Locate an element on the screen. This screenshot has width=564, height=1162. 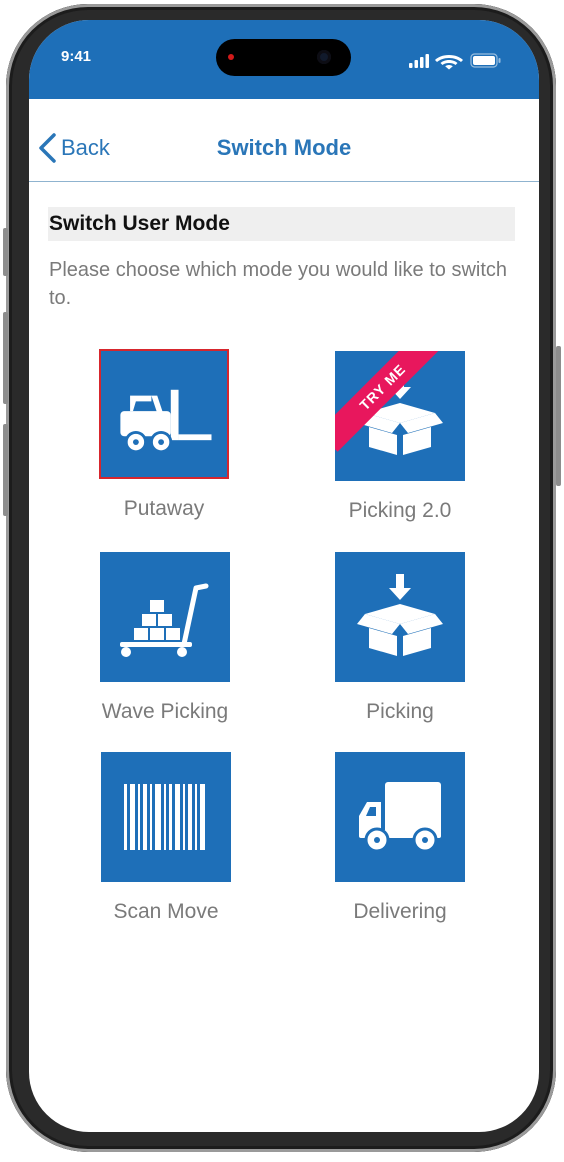
dynamic-island is located at coordinates (283, 57).